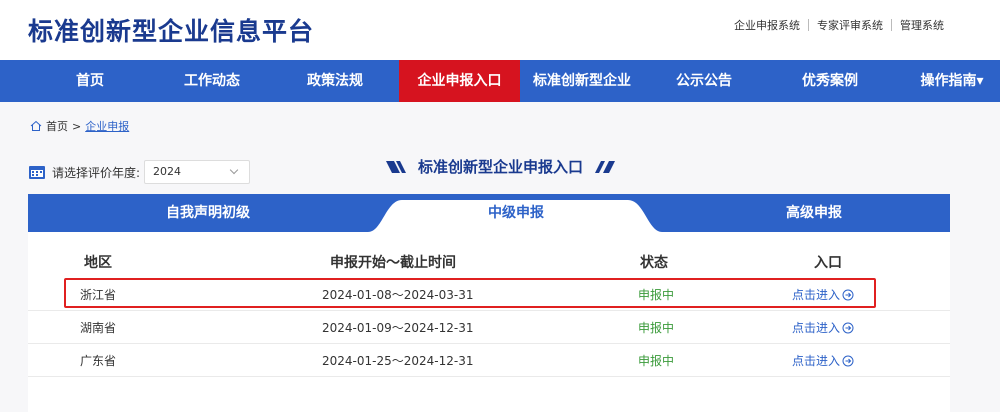  What do you see at coordinates (36, 125) in the screenshot?
I see `home-icon` at bounding box center [36, 125].